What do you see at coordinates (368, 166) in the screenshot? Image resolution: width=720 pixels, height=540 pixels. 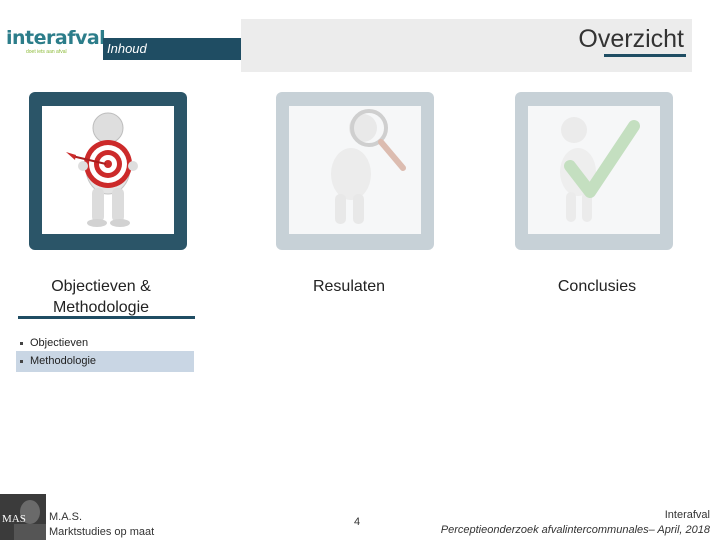 I see `magnifier-figure-icon` at bounding box center [368, 166].